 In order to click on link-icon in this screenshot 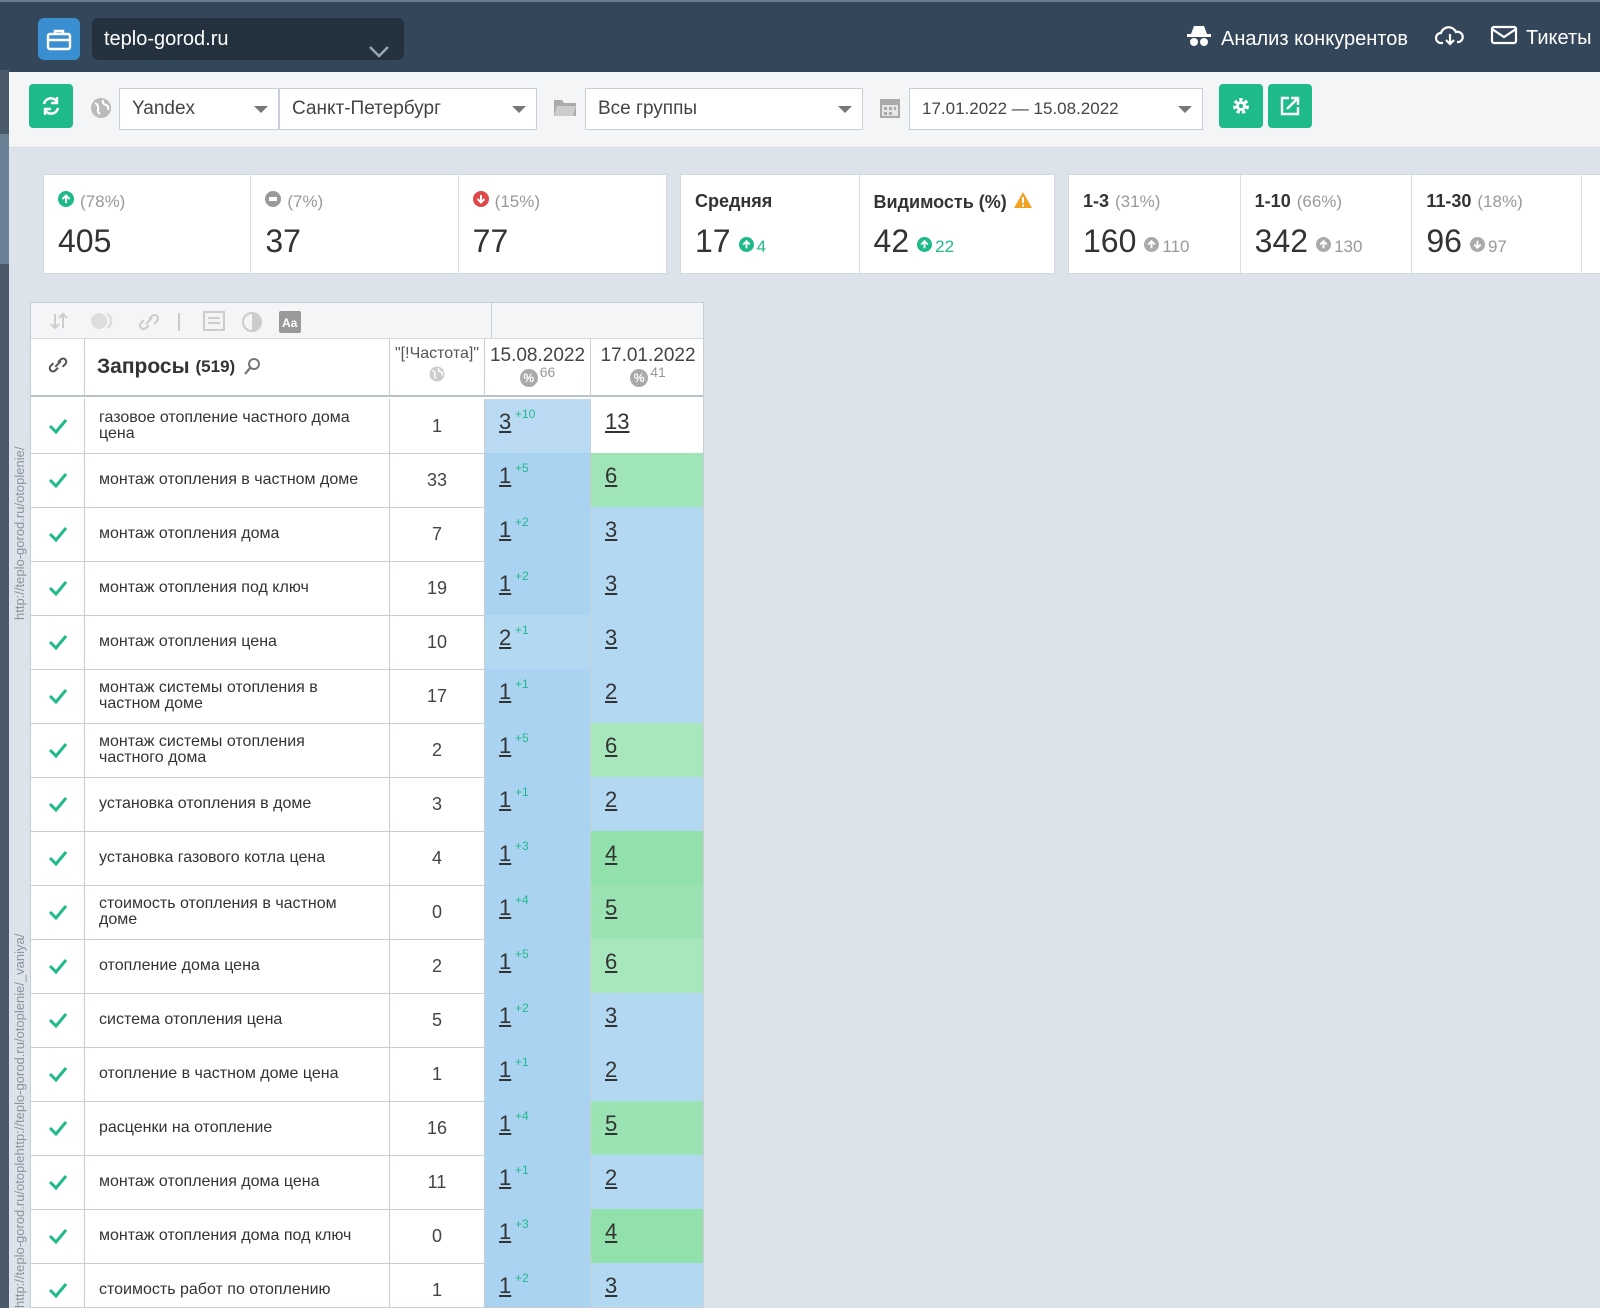, I will do `click(149, 324)`.